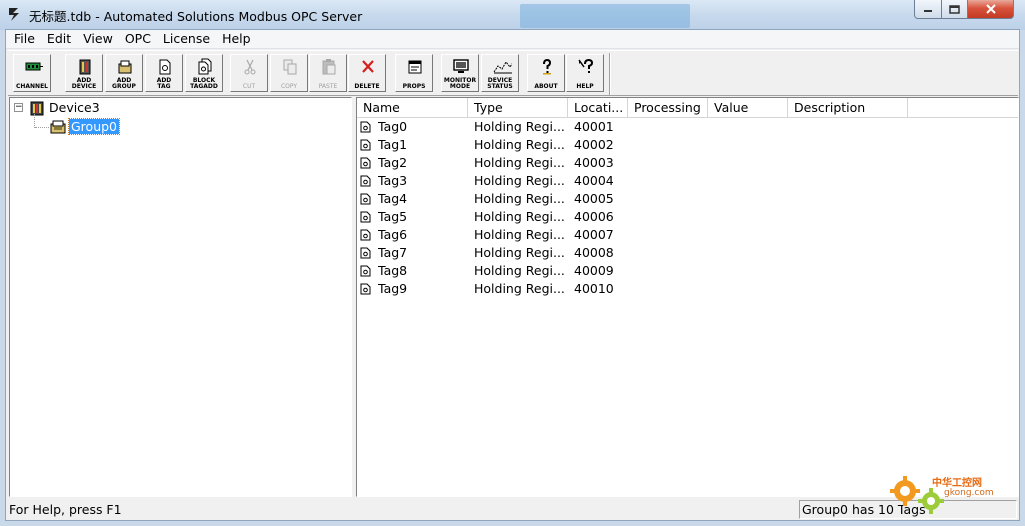 The image size is (1025, 526). What do you see at coordinates (34, 66) in the screenshot?
I see `channel-icon` at bounding box center [34, 66].